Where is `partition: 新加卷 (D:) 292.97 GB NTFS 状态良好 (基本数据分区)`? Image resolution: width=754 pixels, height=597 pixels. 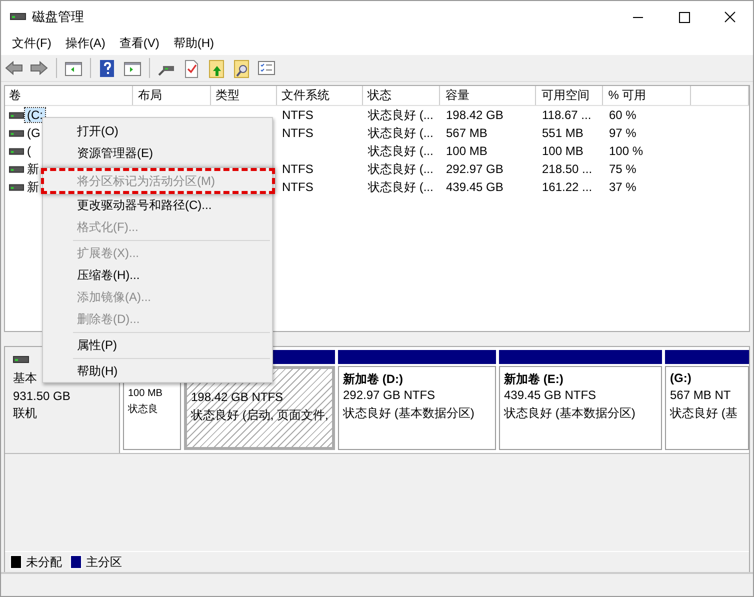 partition: 新加卷 (D:) 292.97 GB NTFS 状态良好 (基本数据分区) is located at coordinates (417, 408).